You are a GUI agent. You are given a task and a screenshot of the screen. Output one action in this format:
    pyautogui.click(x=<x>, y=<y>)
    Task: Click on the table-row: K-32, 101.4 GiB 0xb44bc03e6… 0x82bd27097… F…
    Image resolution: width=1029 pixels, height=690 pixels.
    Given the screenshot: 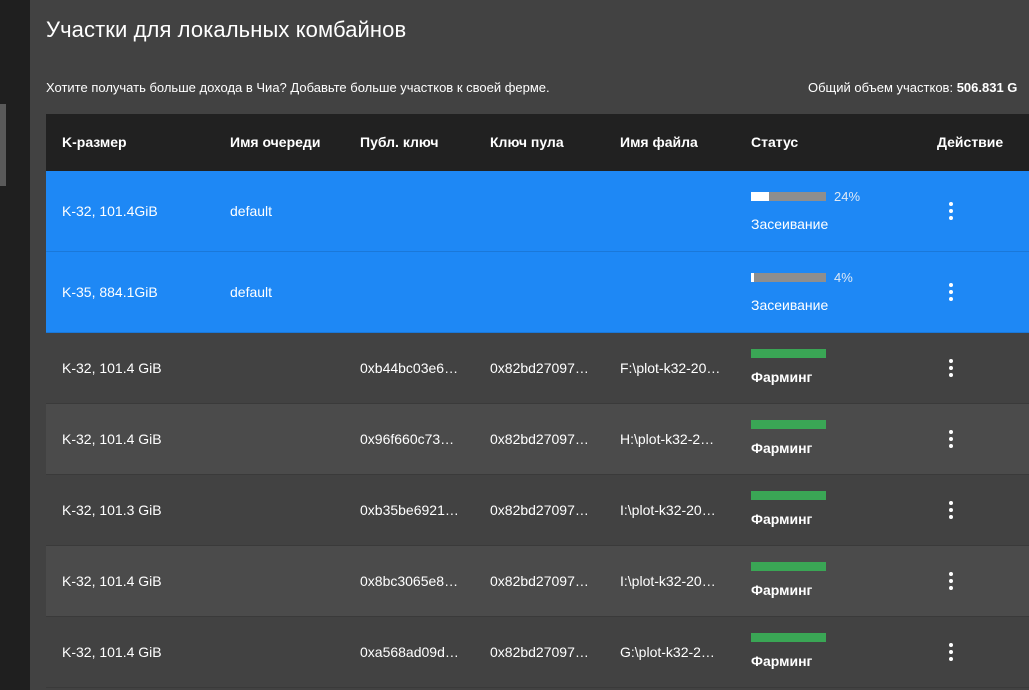 What is the action you would take?
    pyautogui.click(x=537, y=368)
    